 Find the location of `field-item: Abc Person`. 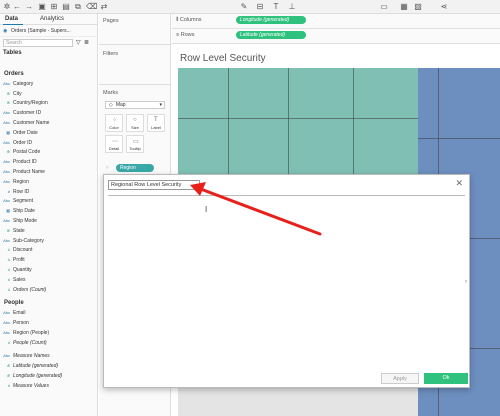

field-item: Abc Person is located at coordinates (14, 323).